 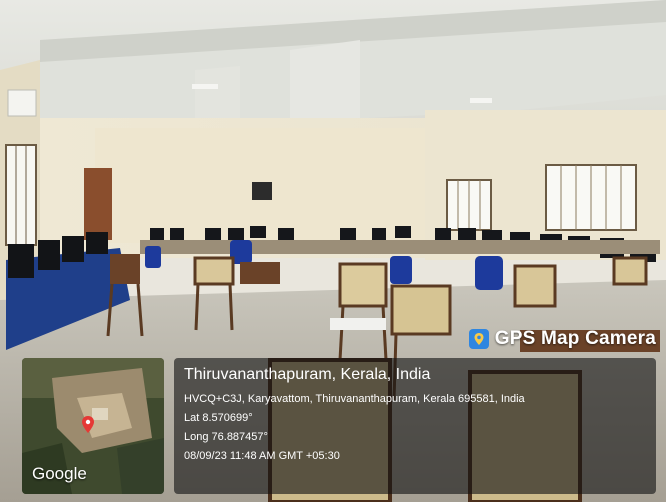 I want to click on gps-map-camera-badge: GPS Map Camera, so click(x=562, y=339).